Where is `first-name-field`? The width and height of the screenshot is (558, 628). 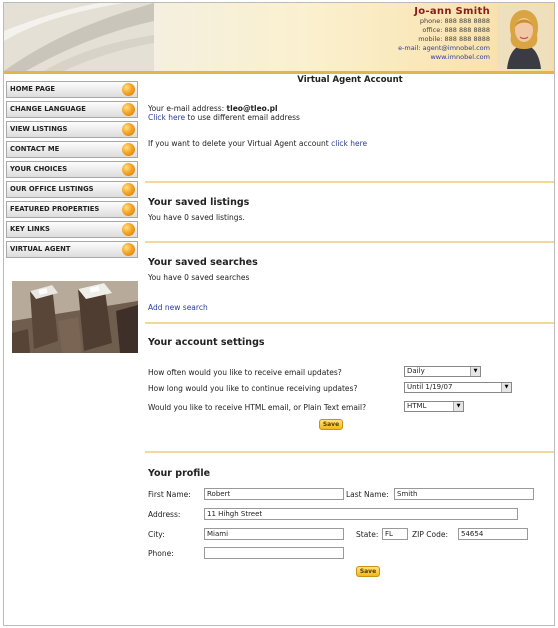 first-name-field is located at coordinates (274, 494).